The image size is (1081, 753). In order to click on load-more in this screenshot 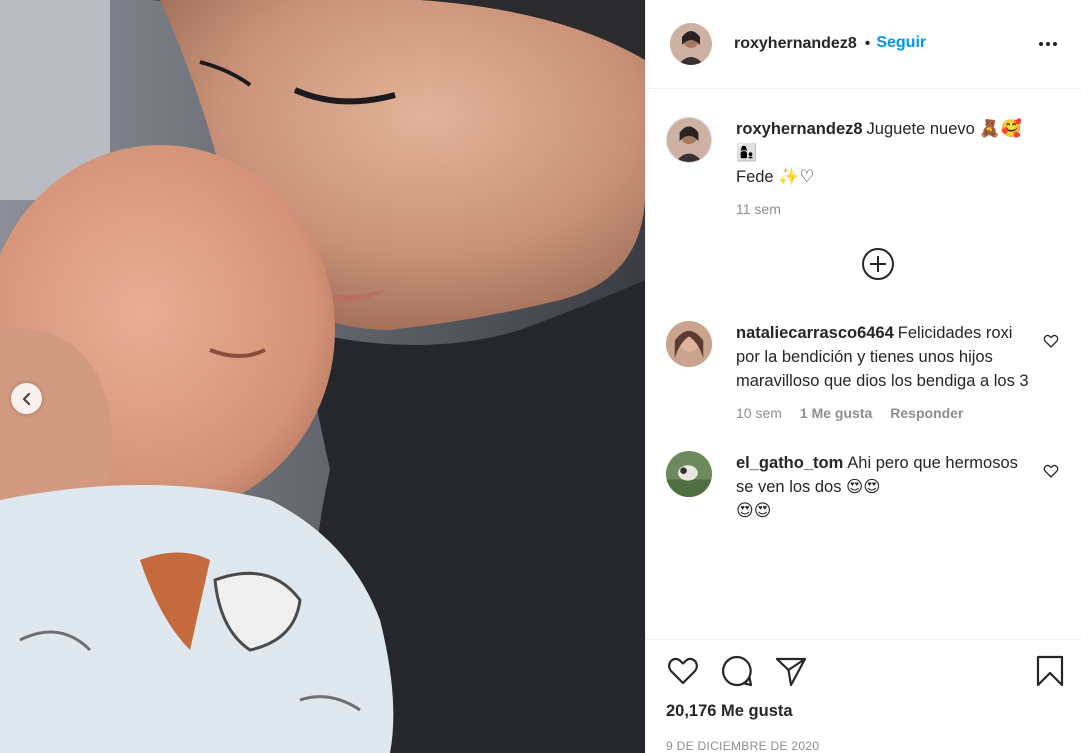, I will do `click(877, 264)`.